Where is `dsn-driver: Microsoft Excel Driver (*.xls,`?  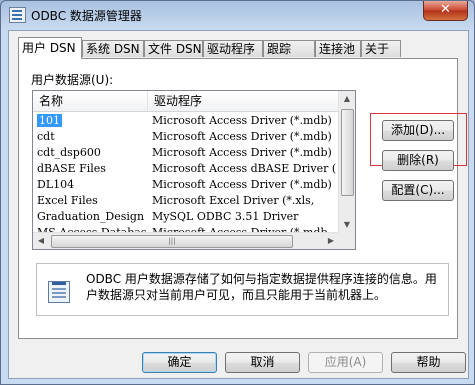 dsn-driver: Microsoft Excel Driver (*.xls, is located at coordinates (233, 200).